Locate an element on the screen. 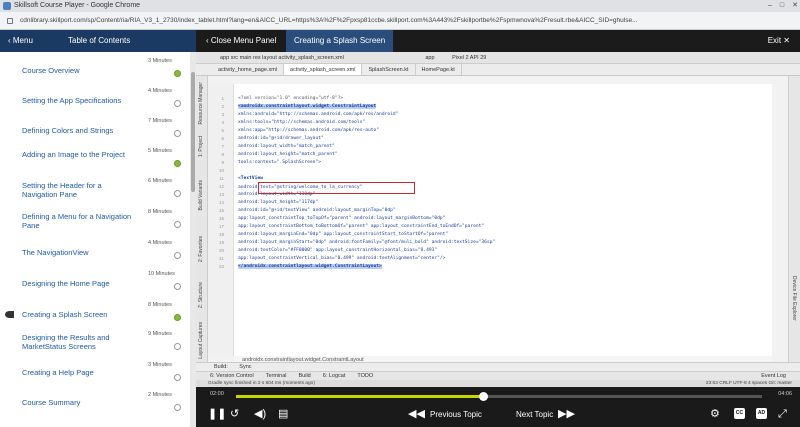  next-topic-icon: ▶▶ is located at coordinates (566, 414).